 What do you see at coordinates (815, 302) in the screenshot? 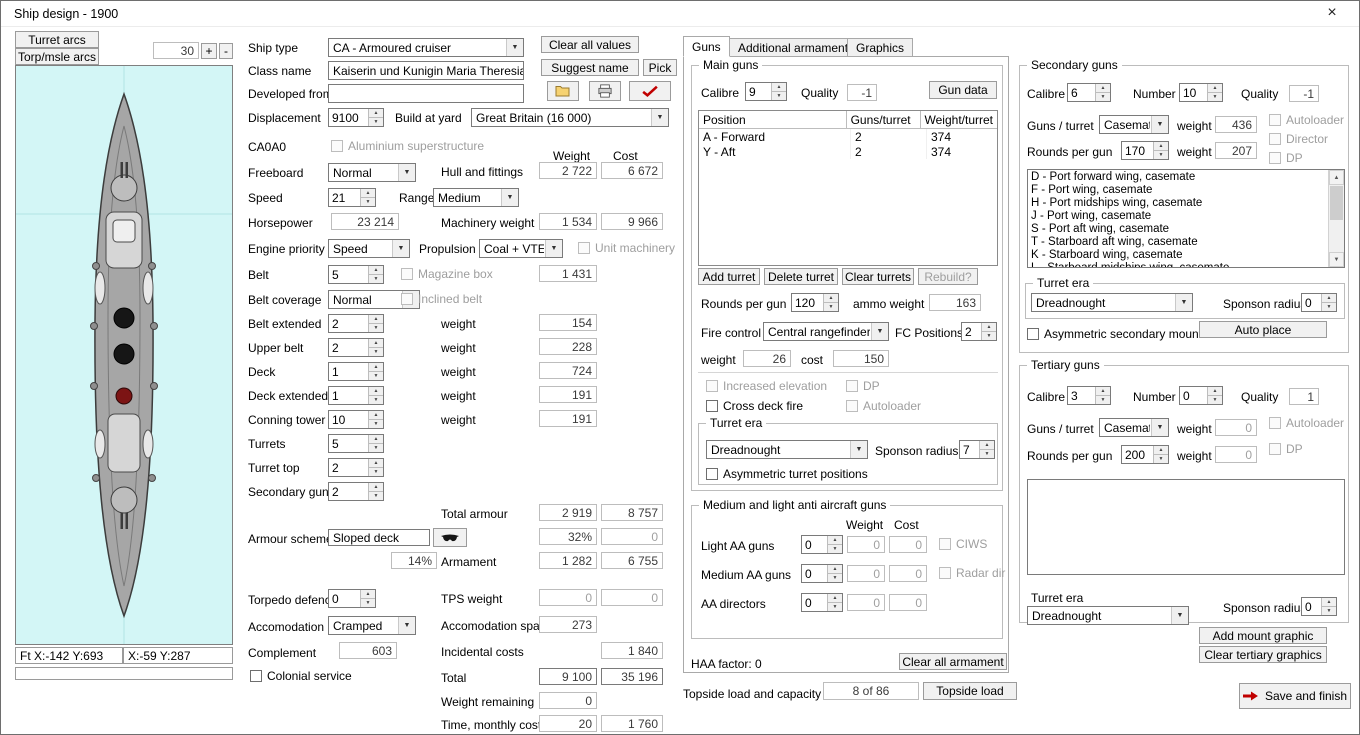
I see `main-rounds-per-gun-spinner: 120 ▲ ▼` at bounding box center [815, 302].